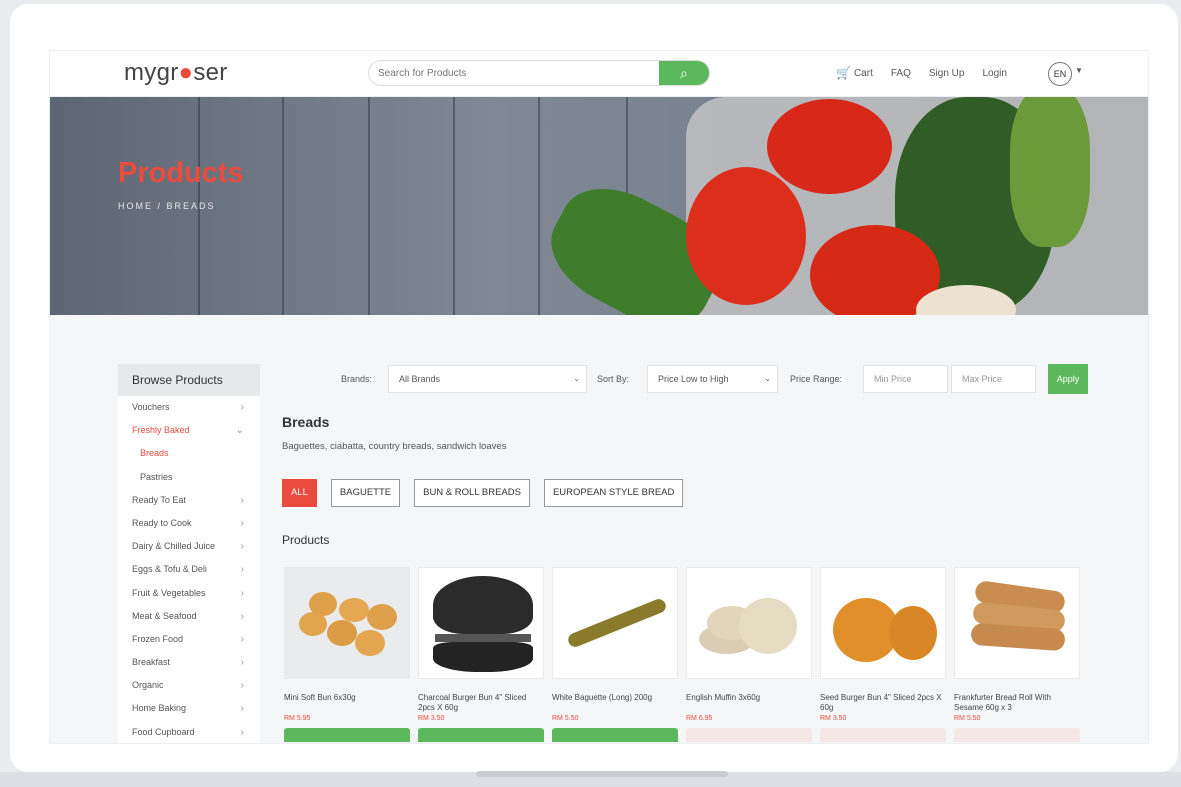 The image size is (1181, 787). I want to click on page-title: Products, so click(181, 173).